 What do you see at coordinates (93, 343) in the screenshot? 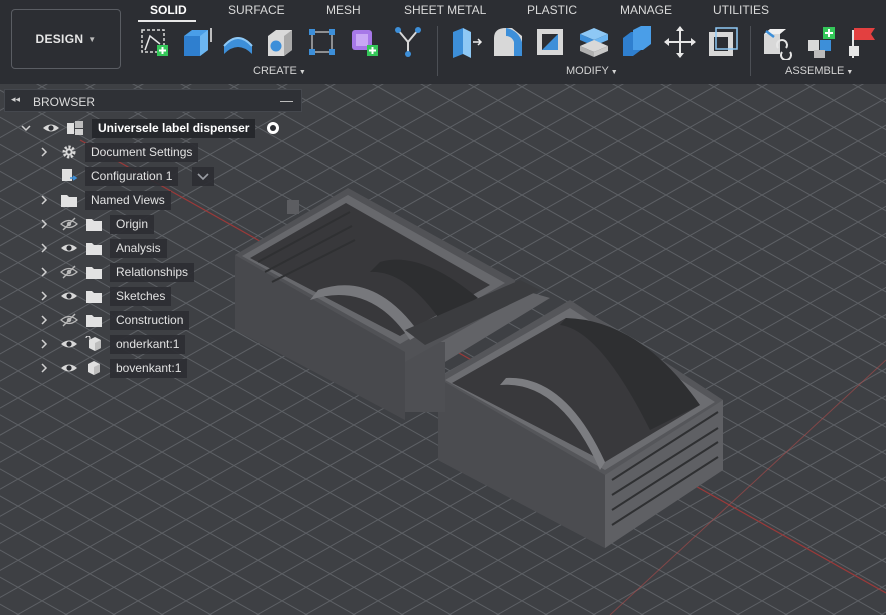
I see `component-link-icon` at bounding box center [93, 343].